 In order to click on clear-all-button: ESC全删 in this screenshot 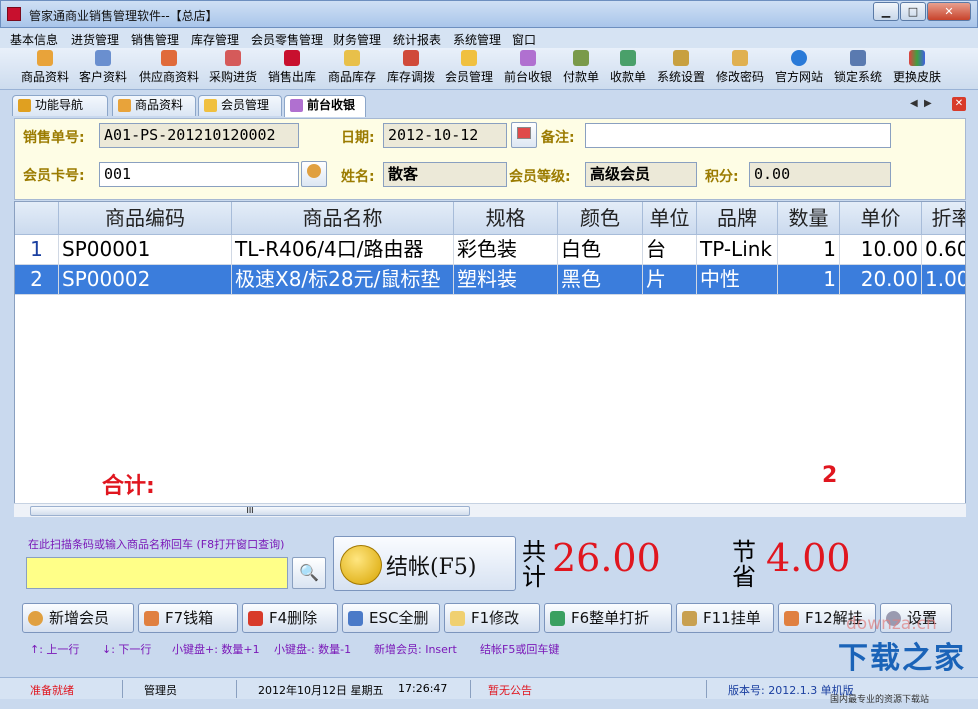, I will do `click(391, 618)`.